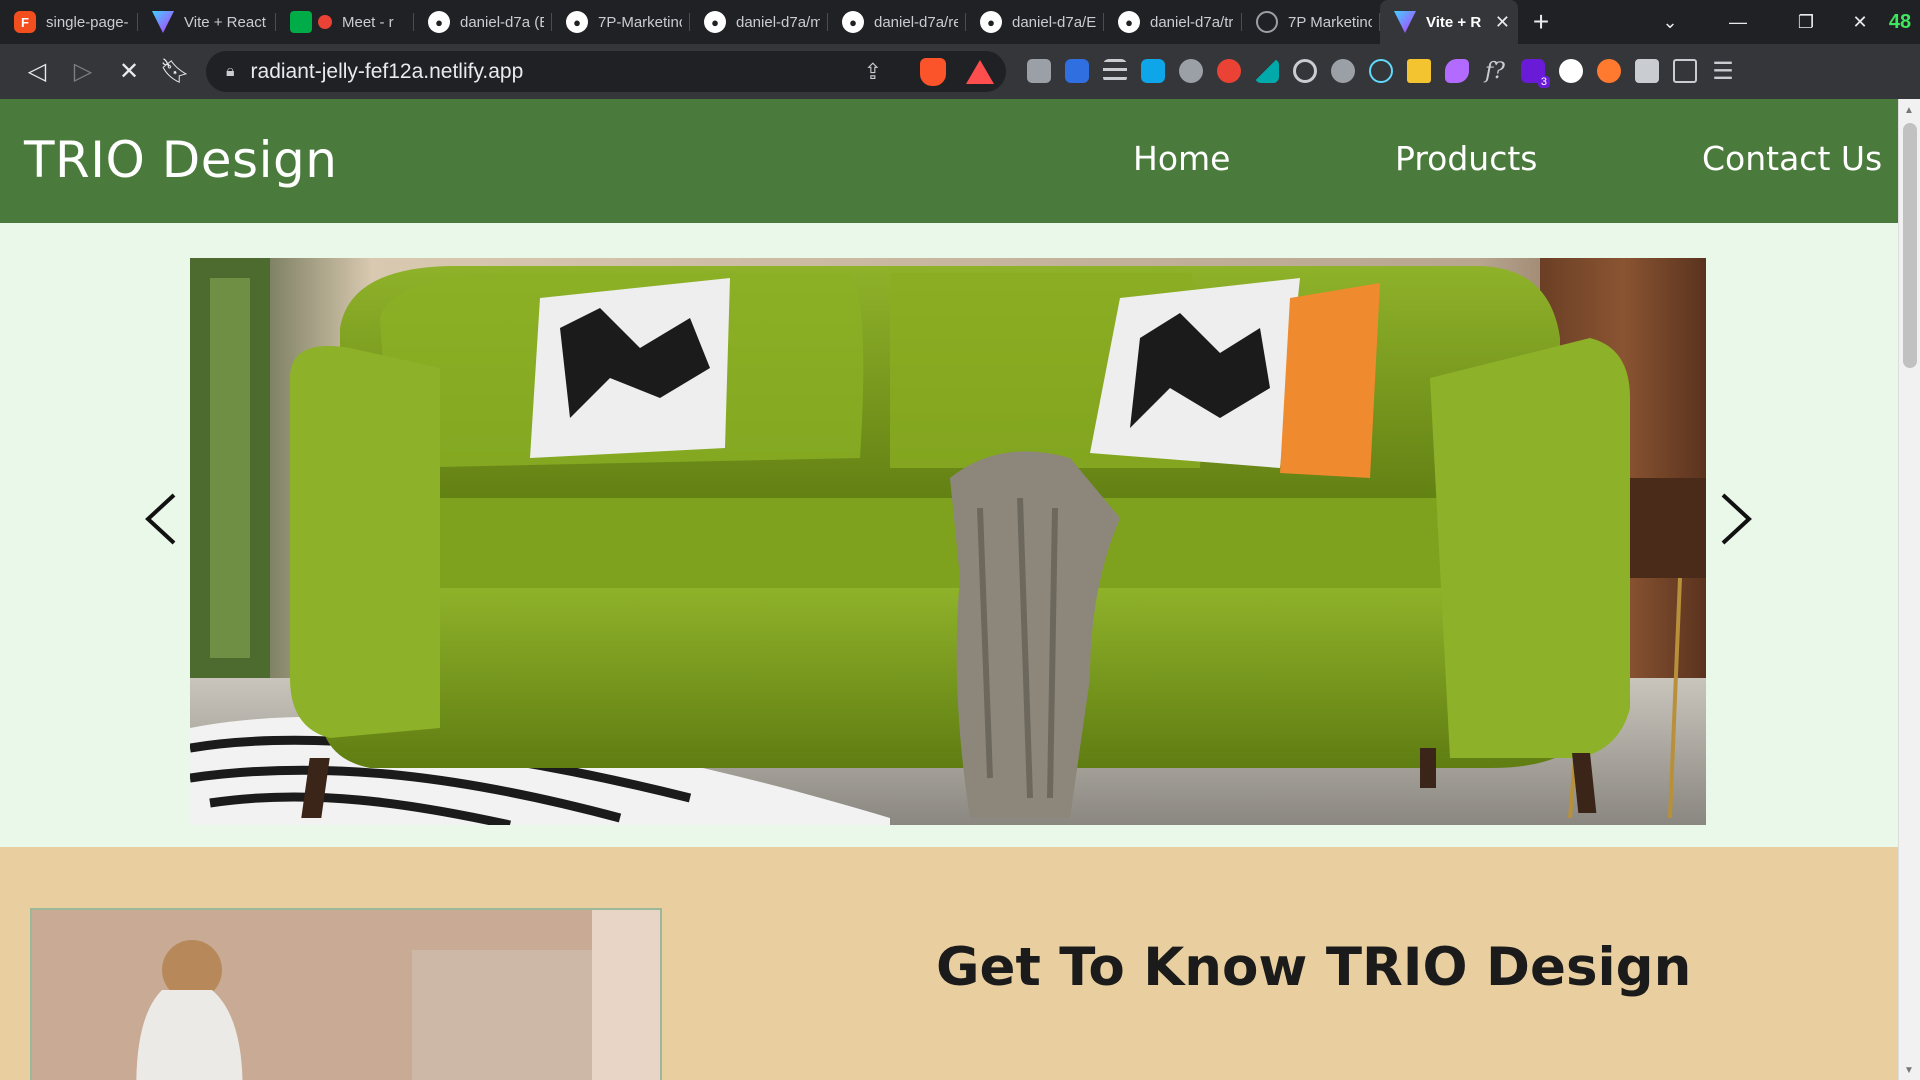 This screenshot has height=1080, width=1920. I want to click on about-image, so click(346, 994).